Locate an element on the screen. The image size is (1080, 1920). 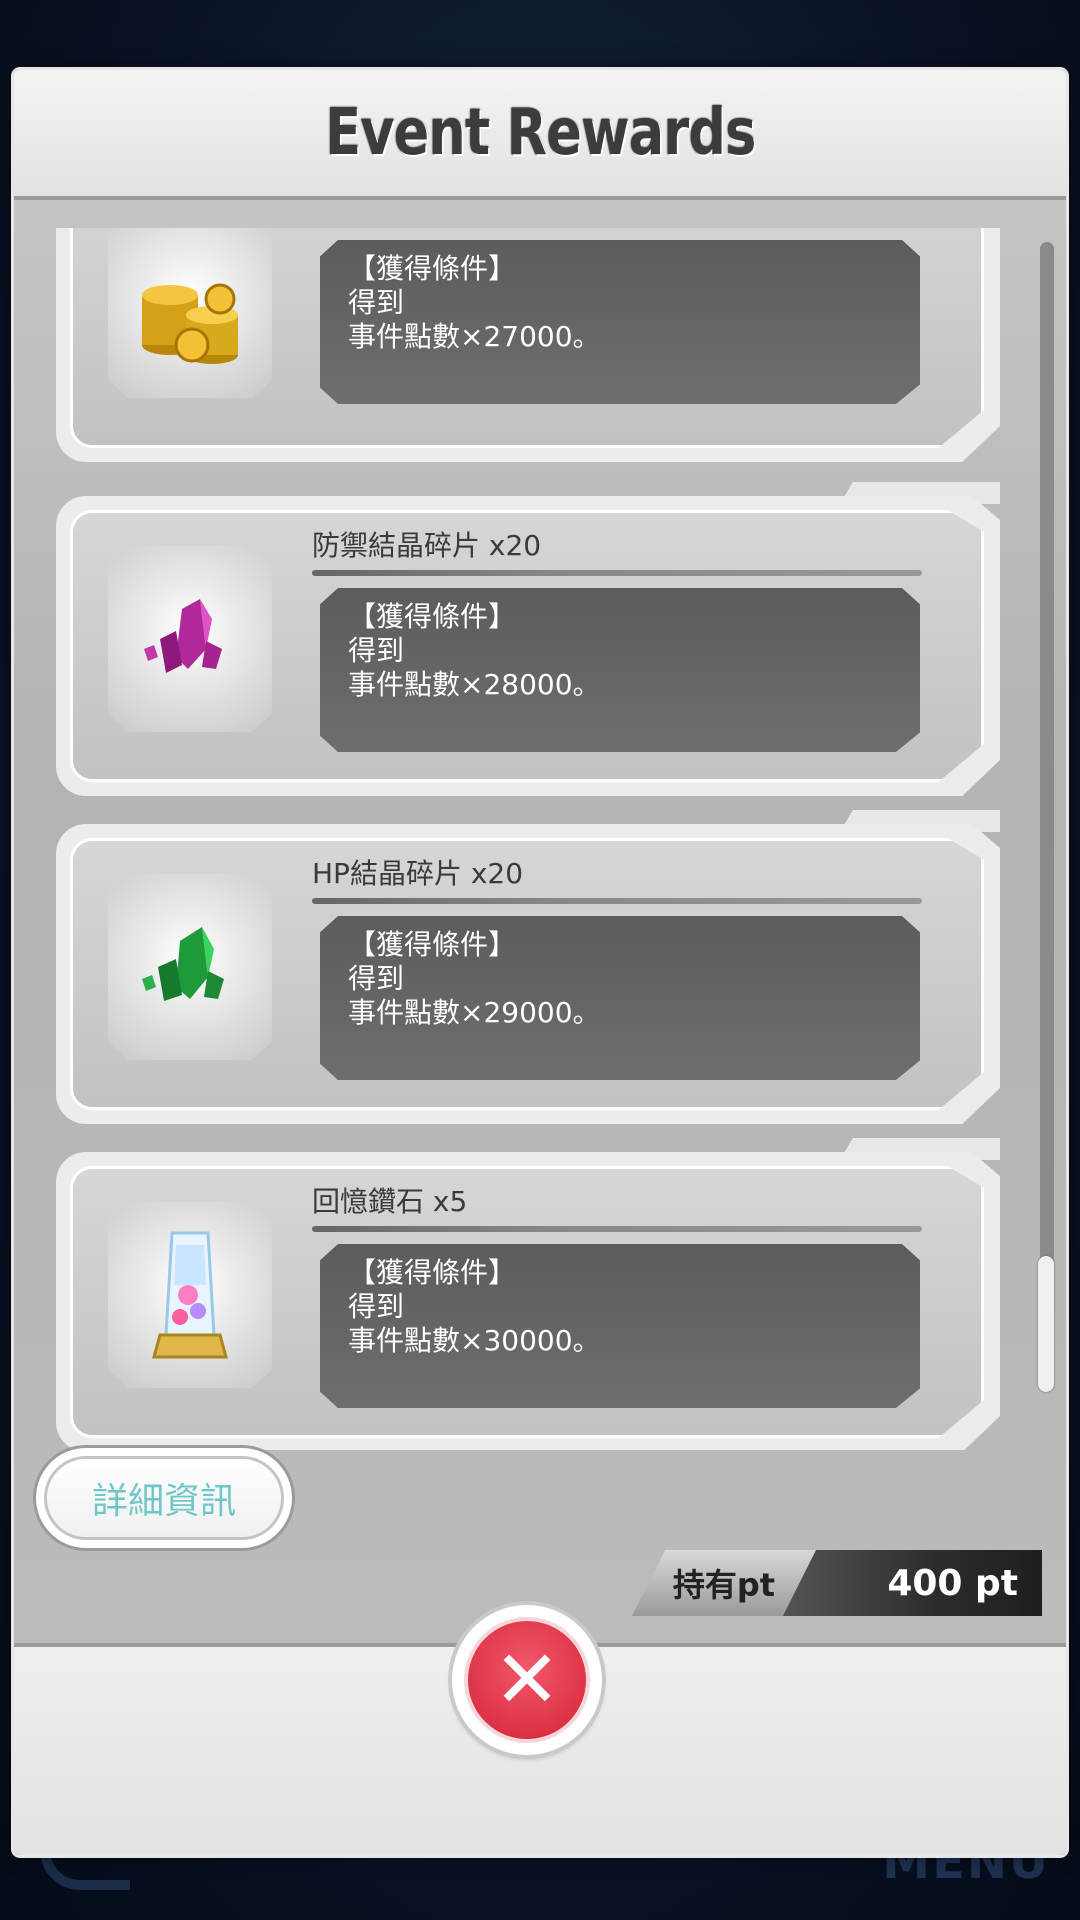
scrollbar-thumb is located at coordinates (1046, 1324).